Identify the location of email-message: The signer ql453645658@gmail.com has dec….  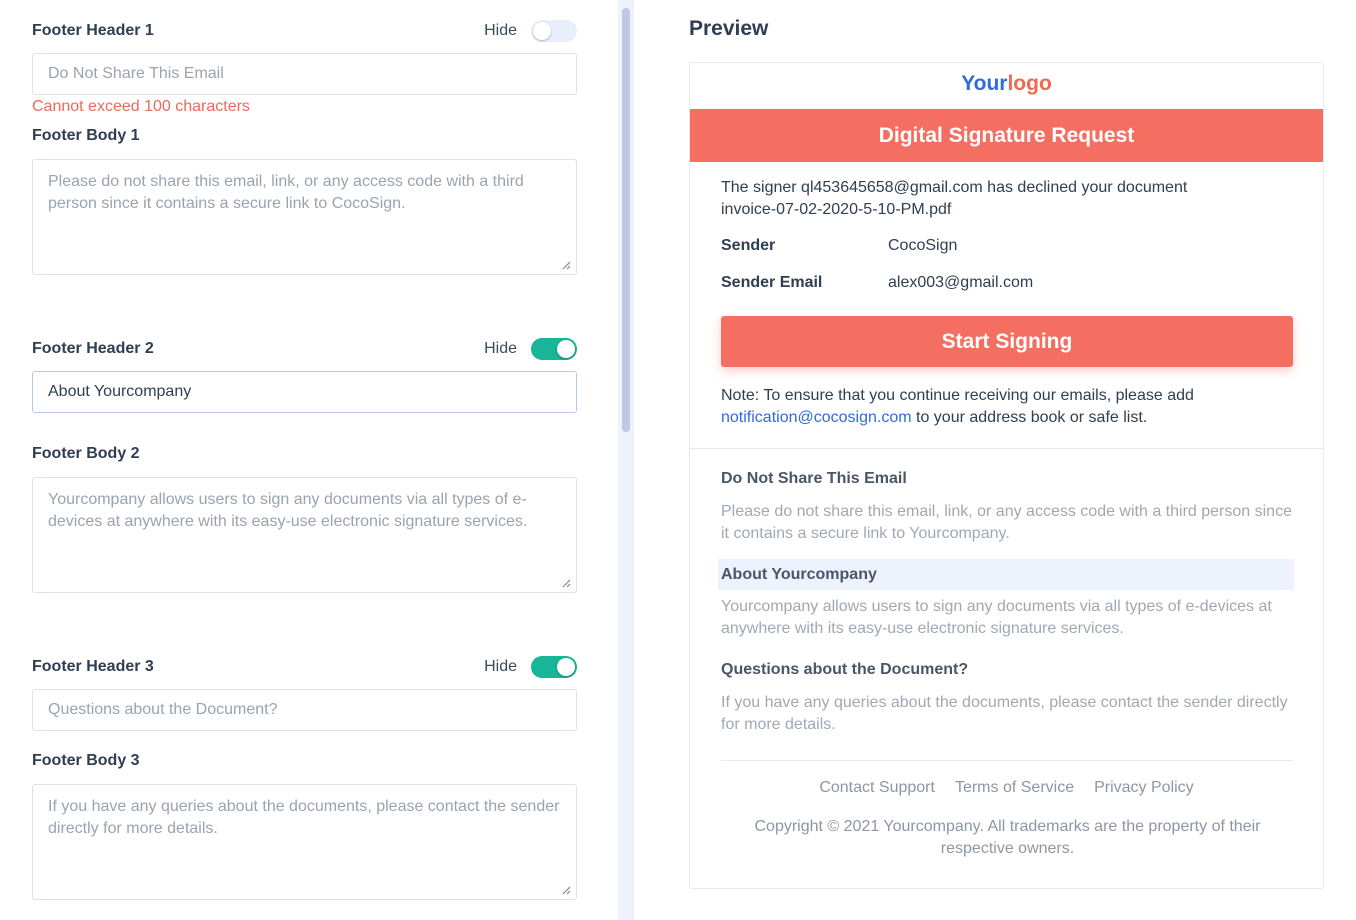
(1001, 199).